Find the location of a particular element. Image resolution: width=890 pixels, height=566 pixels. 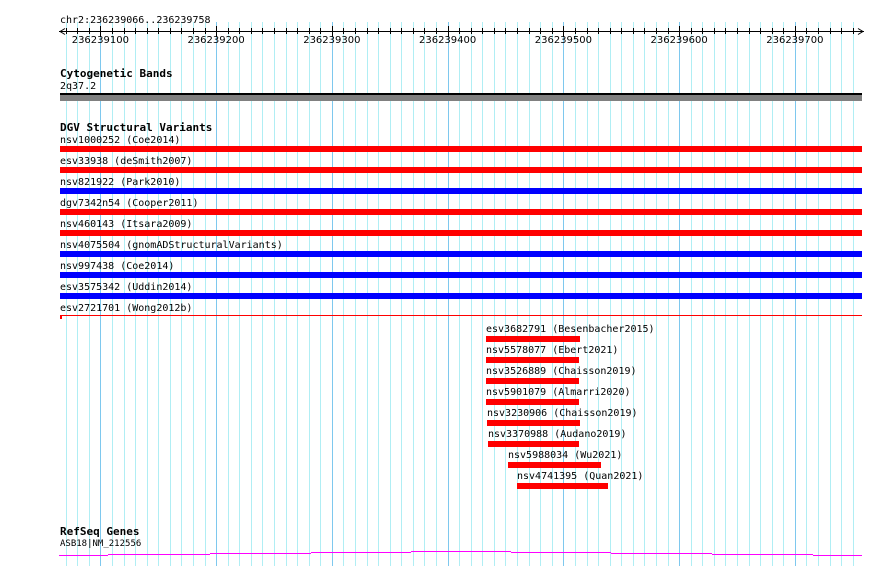

sv-feature-label: esv3575342 (Uddin2014) is located at coordinates (126, 287).